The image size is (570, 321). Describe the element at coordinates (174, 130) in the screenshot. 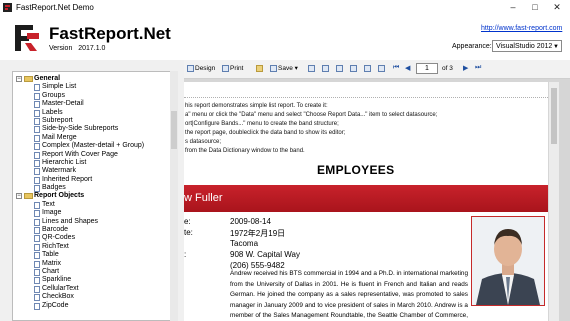

I see `tree-scroll-thumb` at that location.